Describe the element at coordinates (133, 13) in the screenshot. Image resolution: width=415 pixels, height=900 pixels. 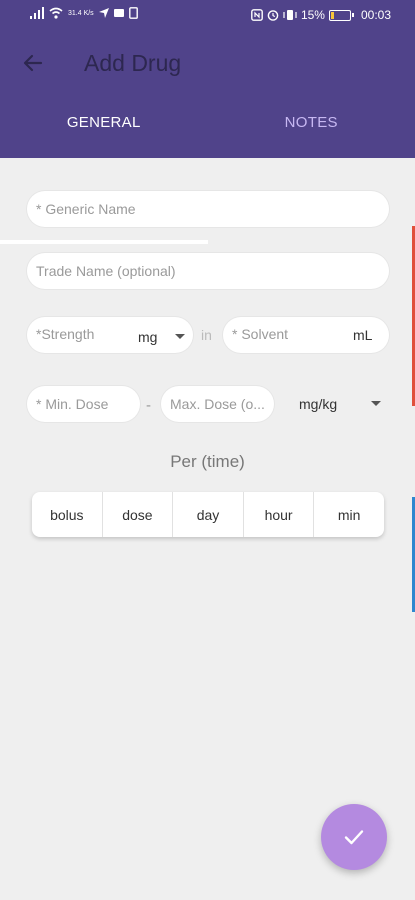
I see `phone-icon` at that location.